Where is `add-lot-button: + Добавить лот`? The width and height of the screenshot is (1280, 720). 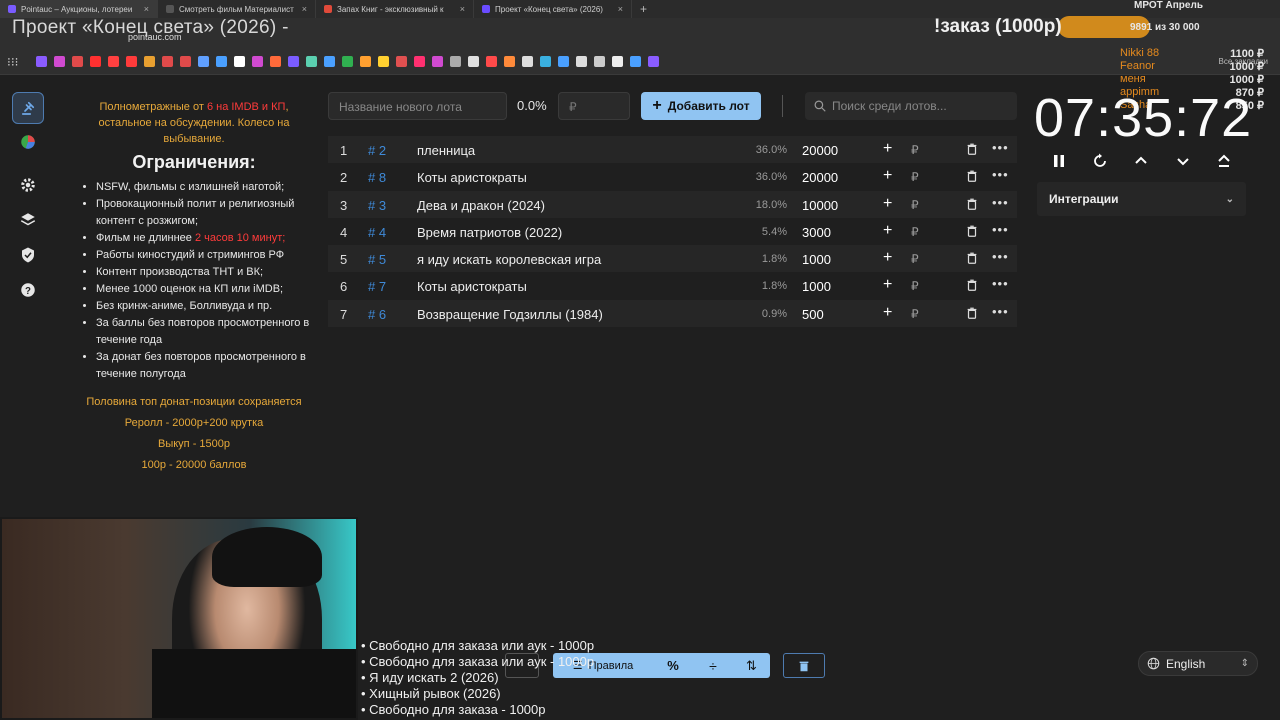 add-lot-button: + Добавить лот is located at coordinates (701, 106).